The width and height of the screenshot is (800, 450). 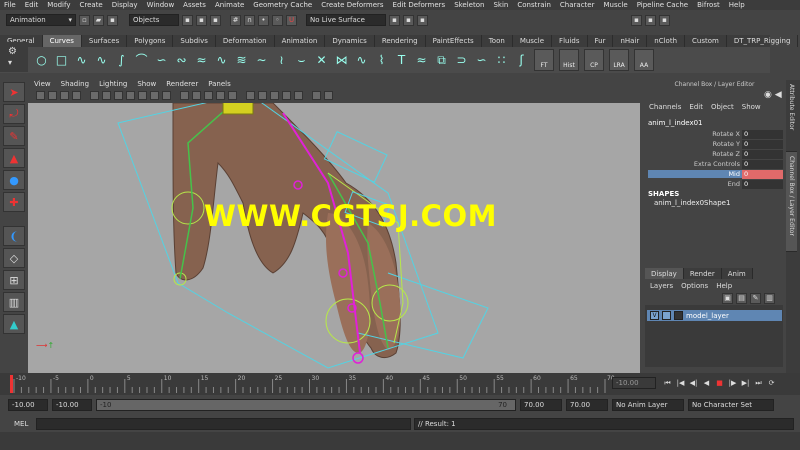 What do you see at coordinates (661, 286) in the screenshot?
I see `layer-menu-layers: Layers` at bounding box center [661, 286].